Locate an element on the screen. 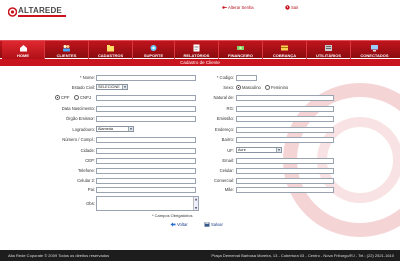 The image size is (400, 261). telefone-label: Telefone: is located at coordinates (86, 170).